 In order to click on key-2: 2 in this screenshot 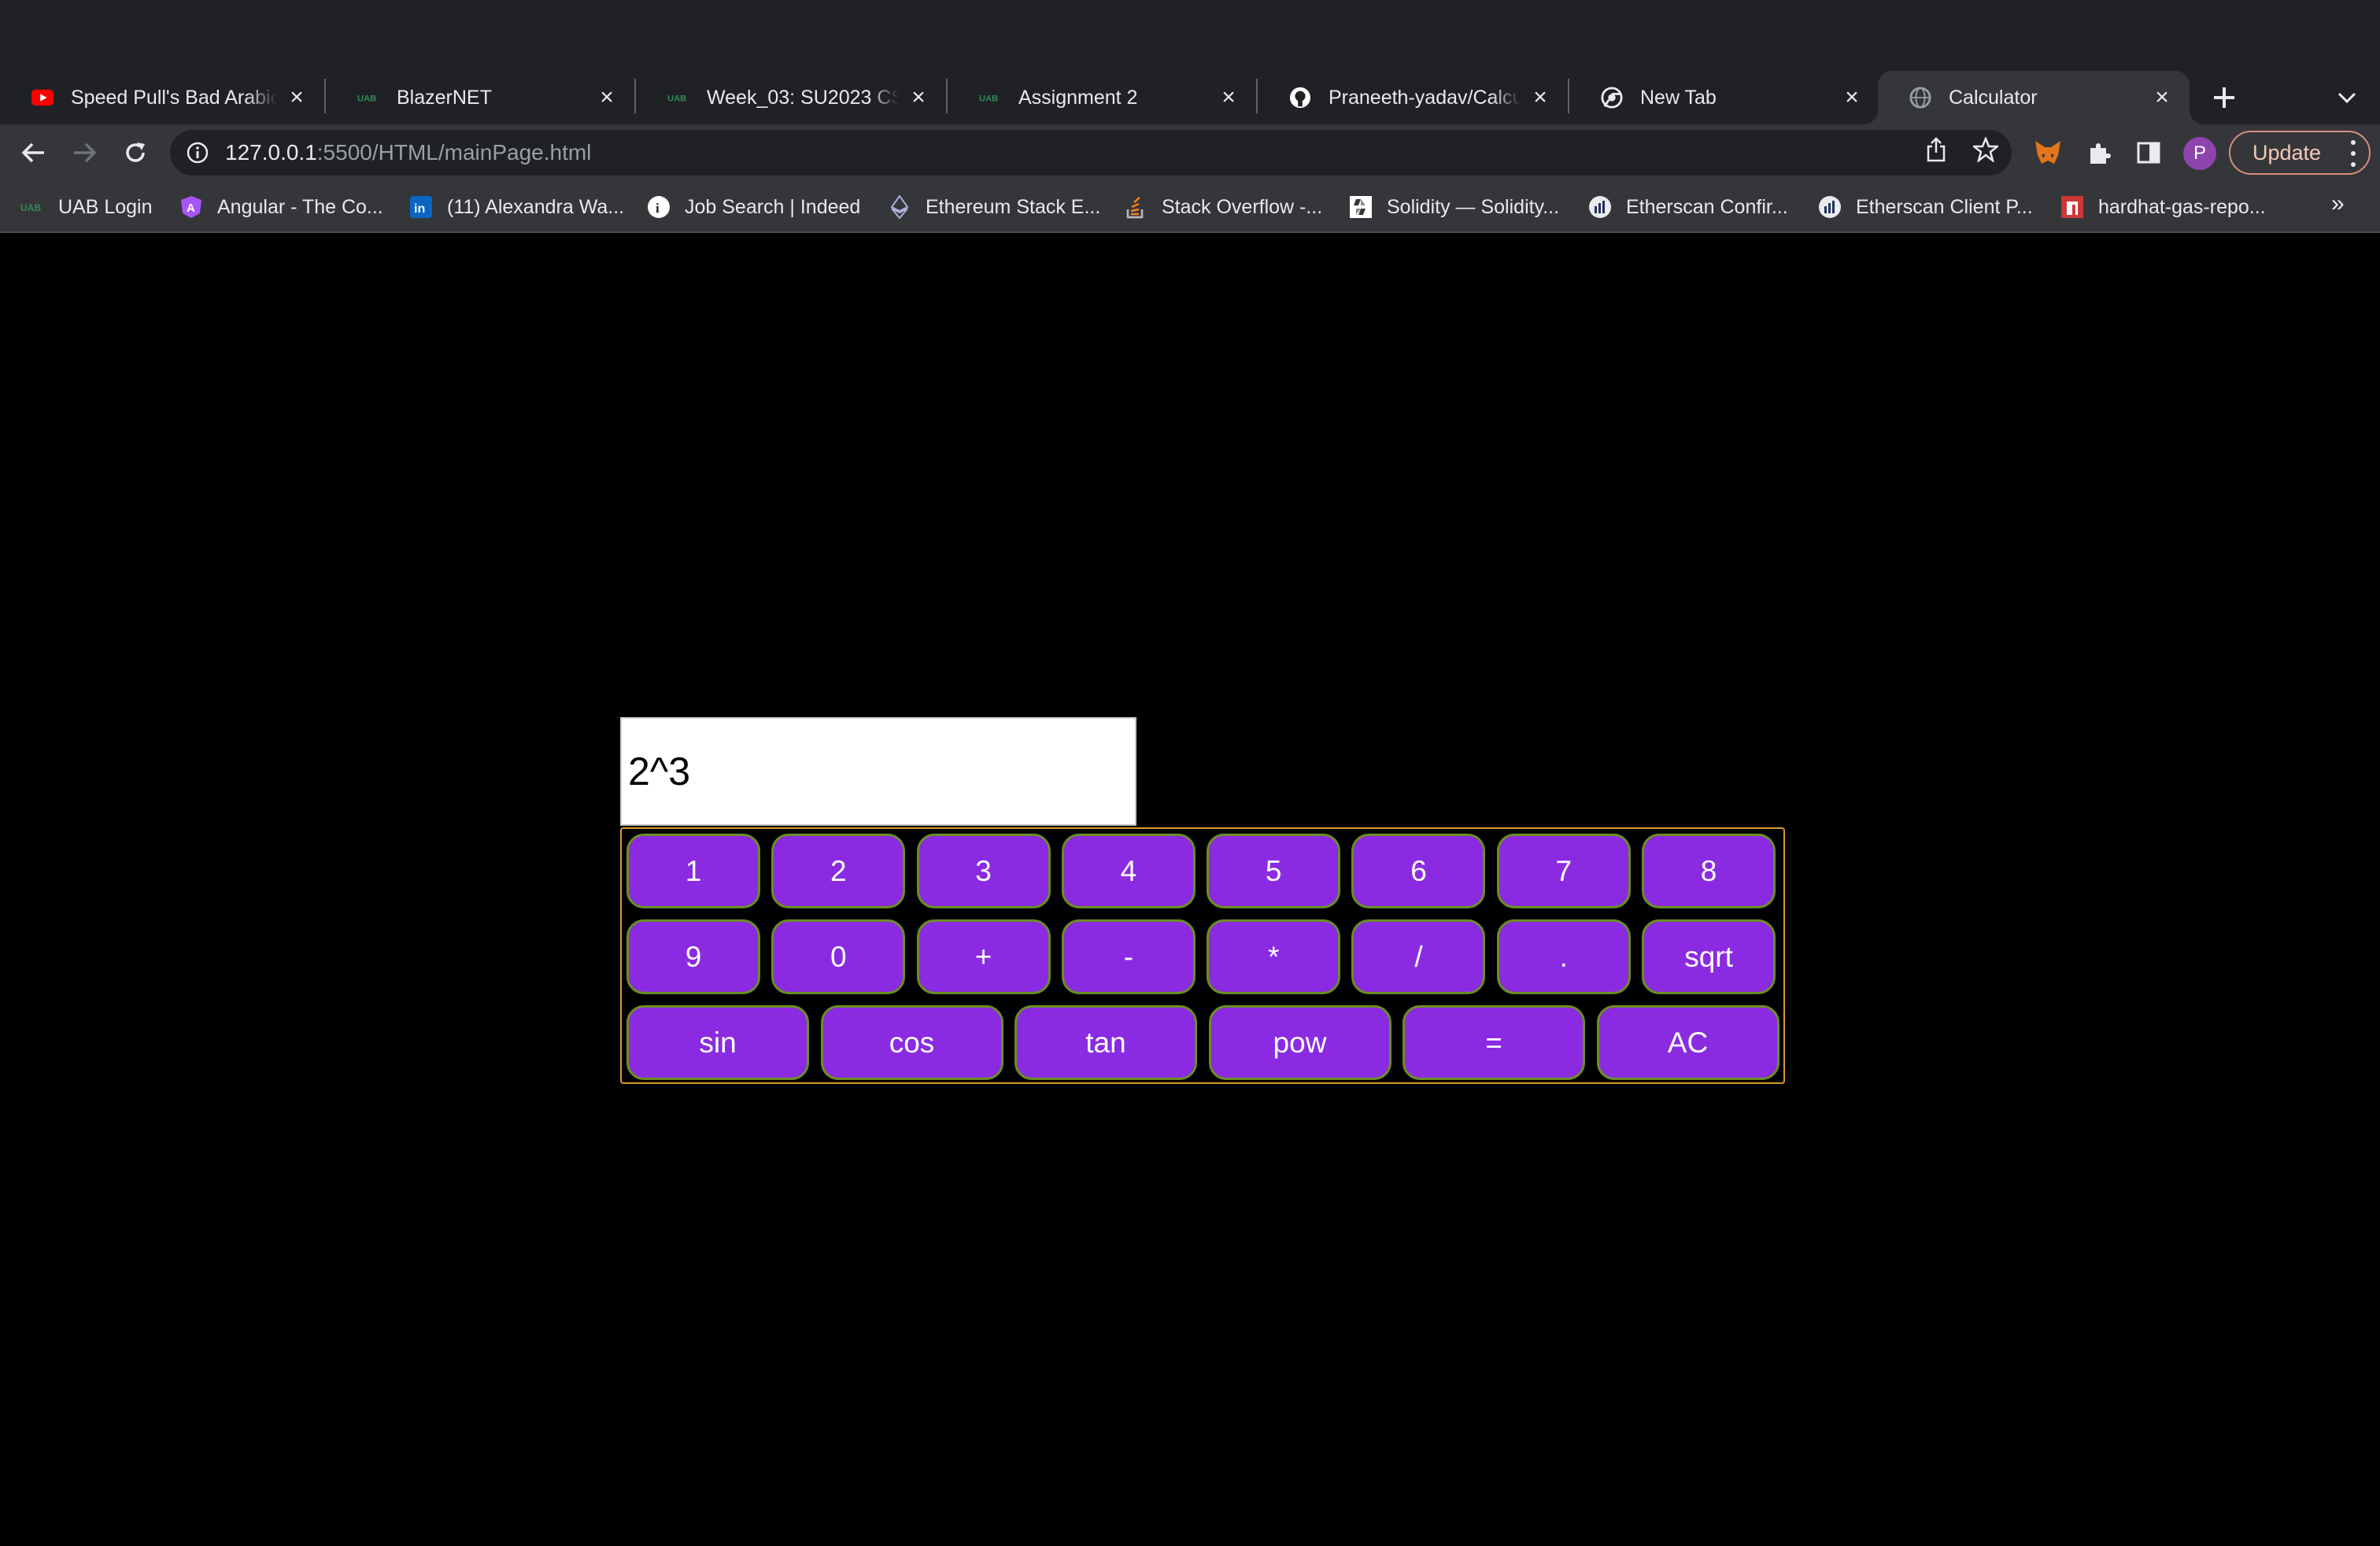, I will do `click(838, 871)`.